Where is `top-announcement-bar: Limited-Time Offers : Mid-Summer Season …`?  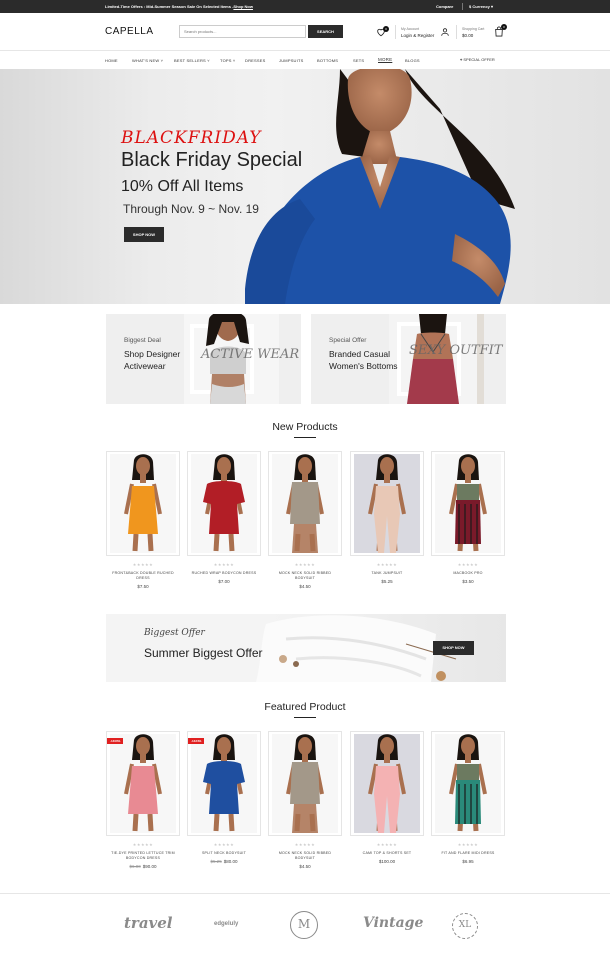 top-announcement-bar: Limited-Time Offers : Mid-Summer Season … is located at coordinates (305, 6).